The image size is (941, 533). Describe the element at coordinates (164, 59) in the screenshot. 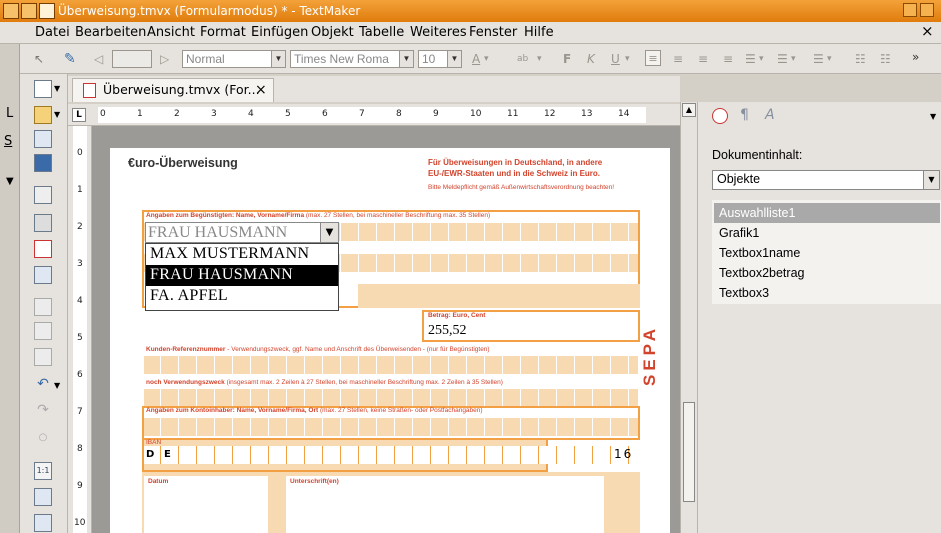

I see `forward-icon: ▷` at that location.